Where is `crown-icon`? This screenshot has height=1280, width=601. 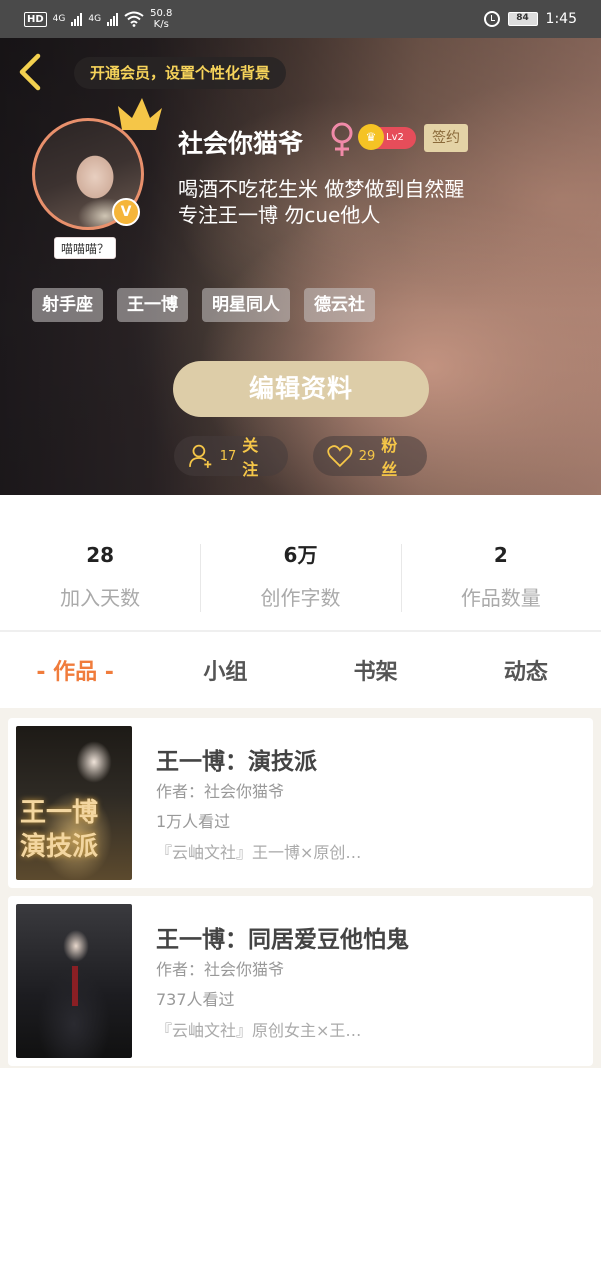
crown-icon is located at coordinates (140, 114).